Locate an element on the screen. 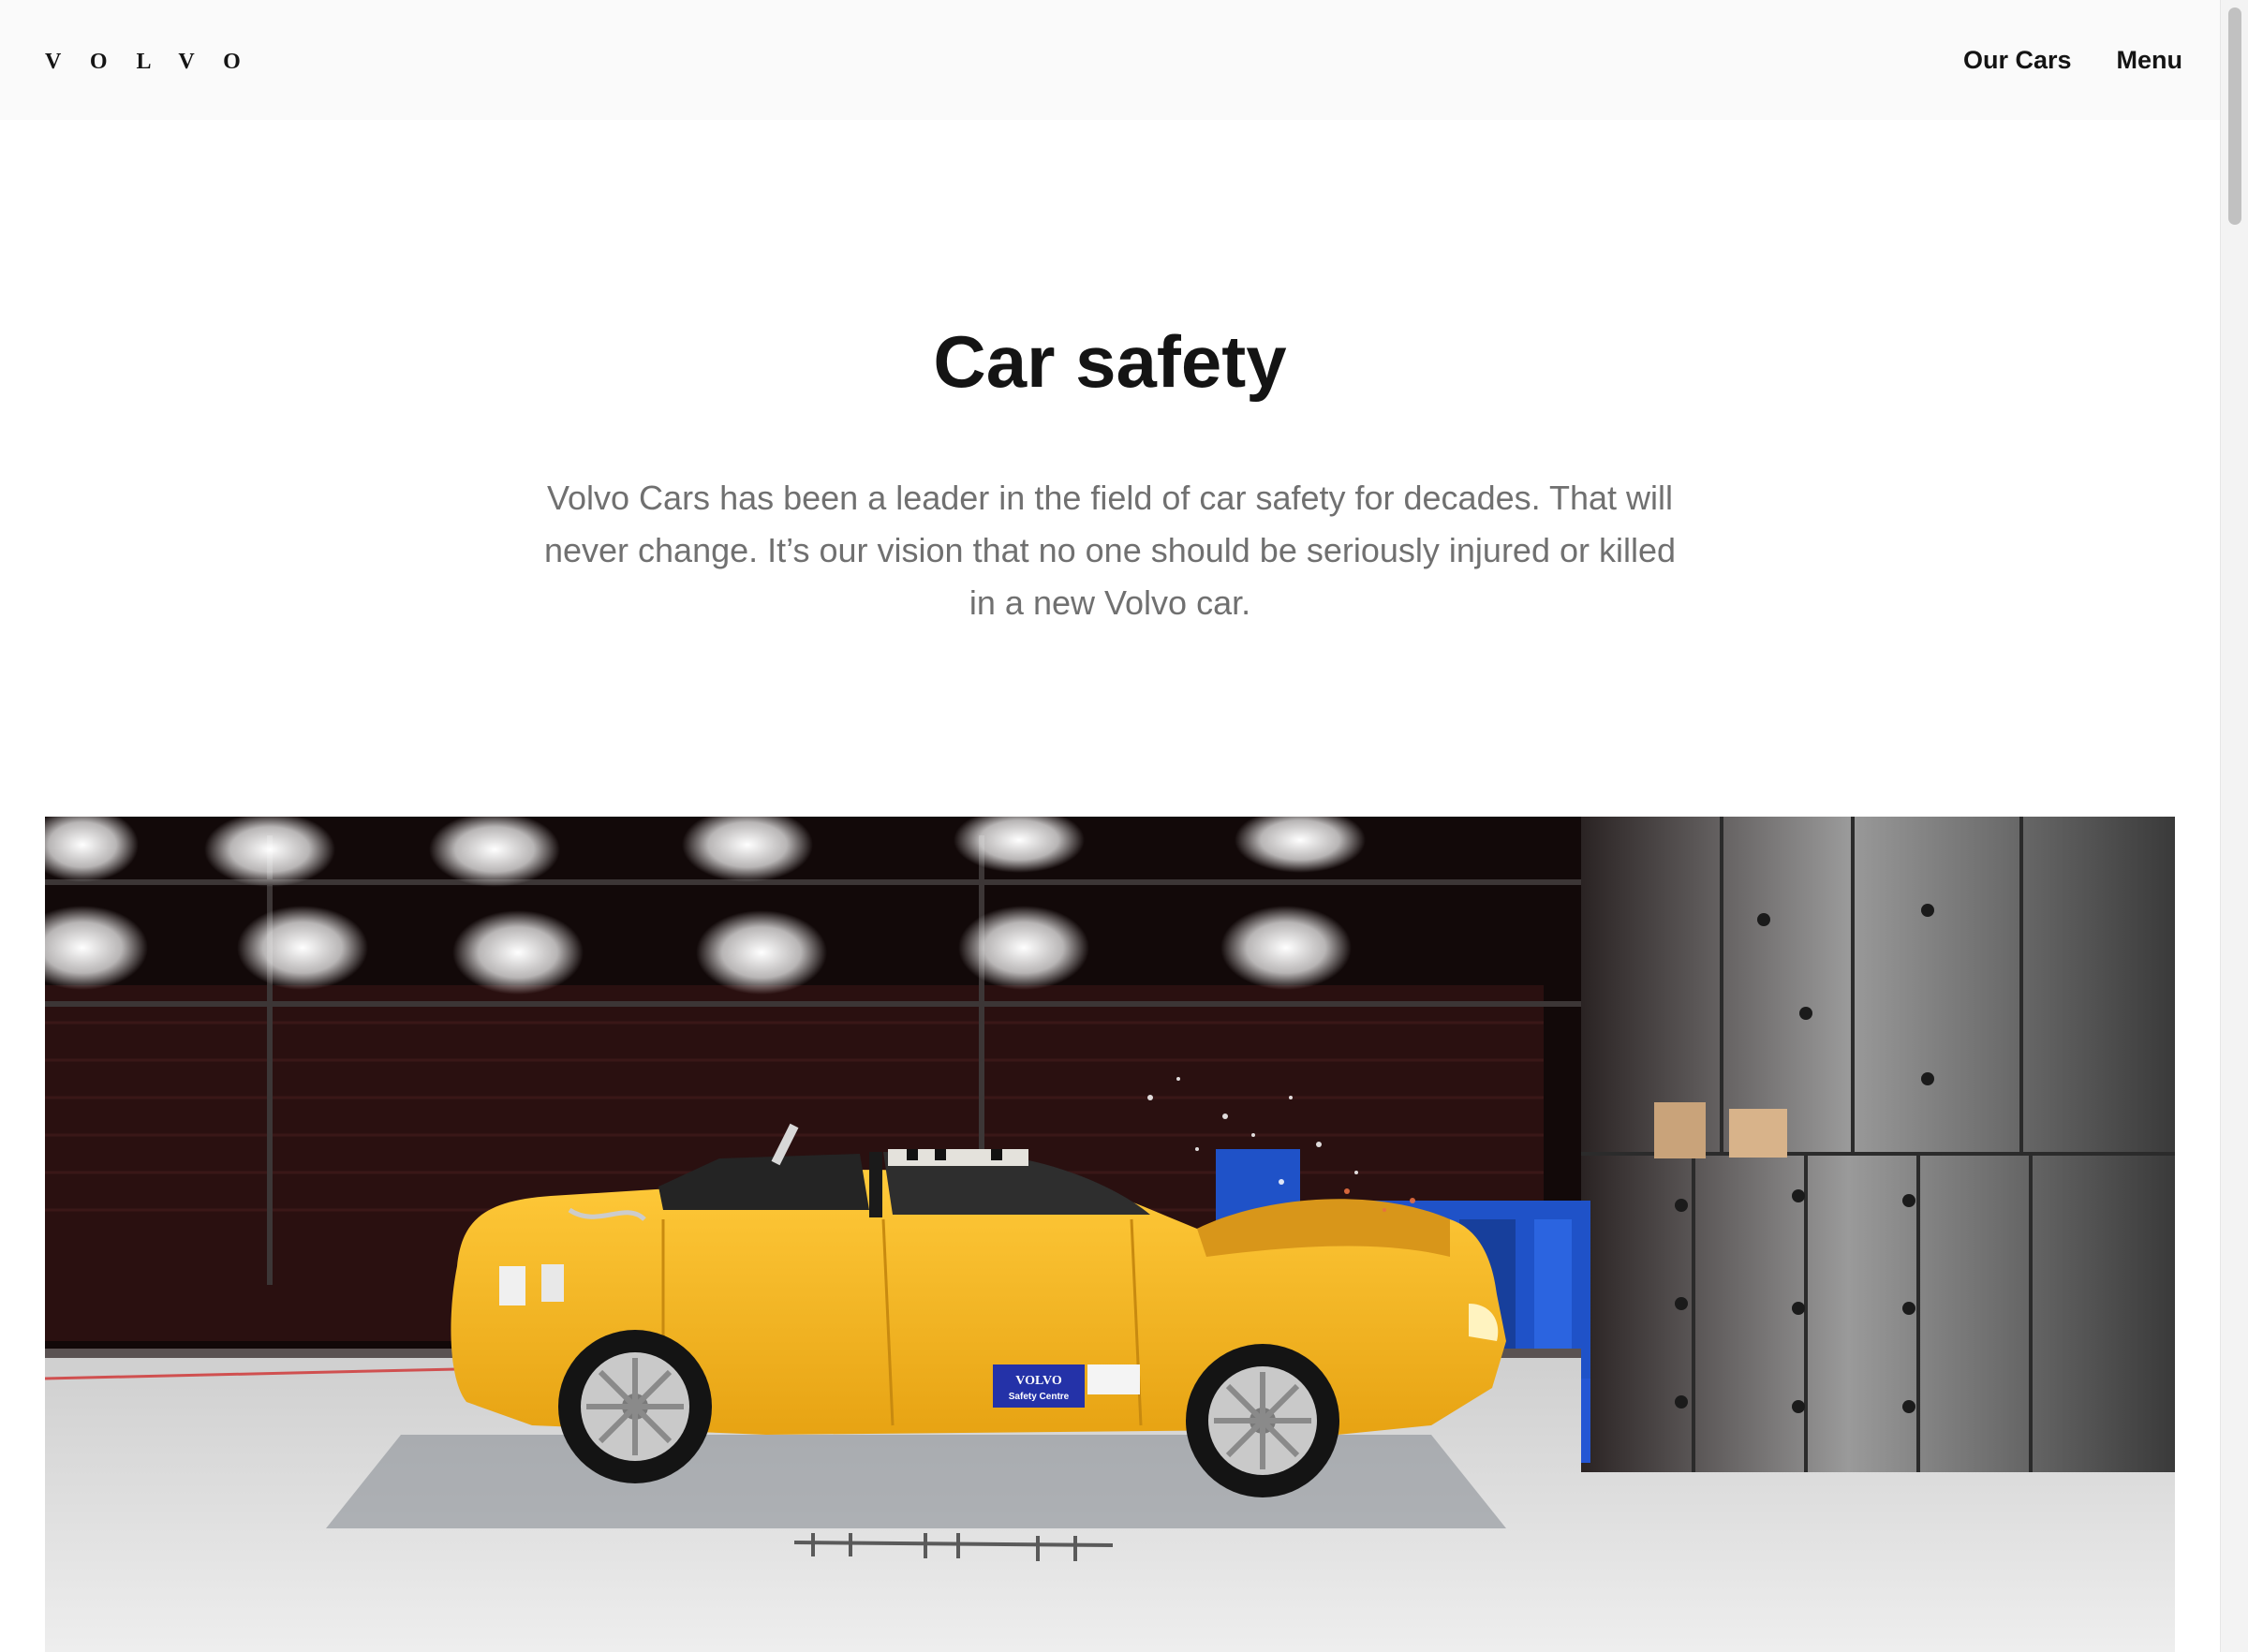 Image resolution: width=2248 pixels, height=1652 pixels. badge-line-1: VOLVO is located at coordinates (1038, 1381).